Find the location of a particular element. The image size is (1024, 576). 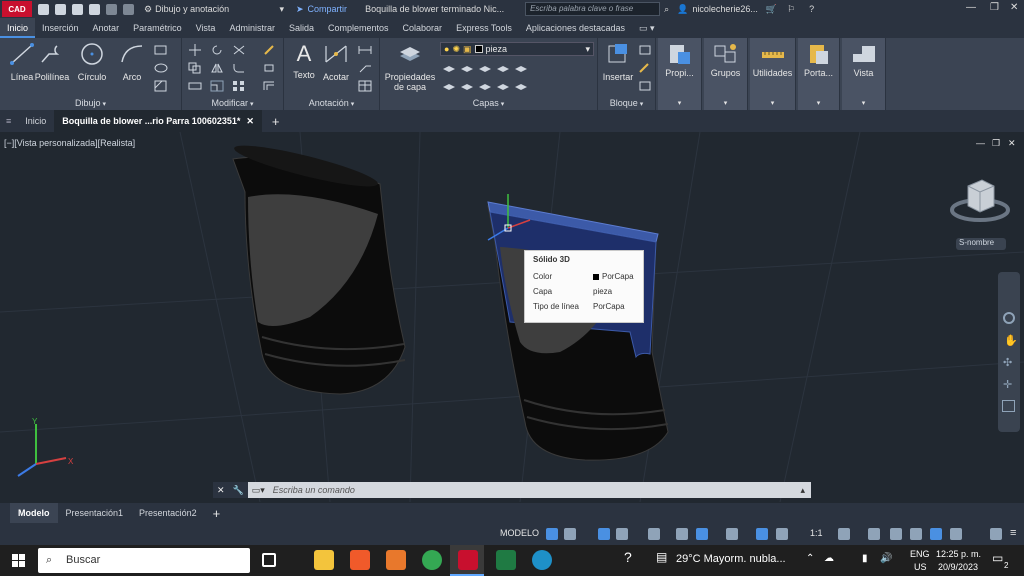

panel-utilidades: Utilidades ▾ is located at coordinates (773, 74).